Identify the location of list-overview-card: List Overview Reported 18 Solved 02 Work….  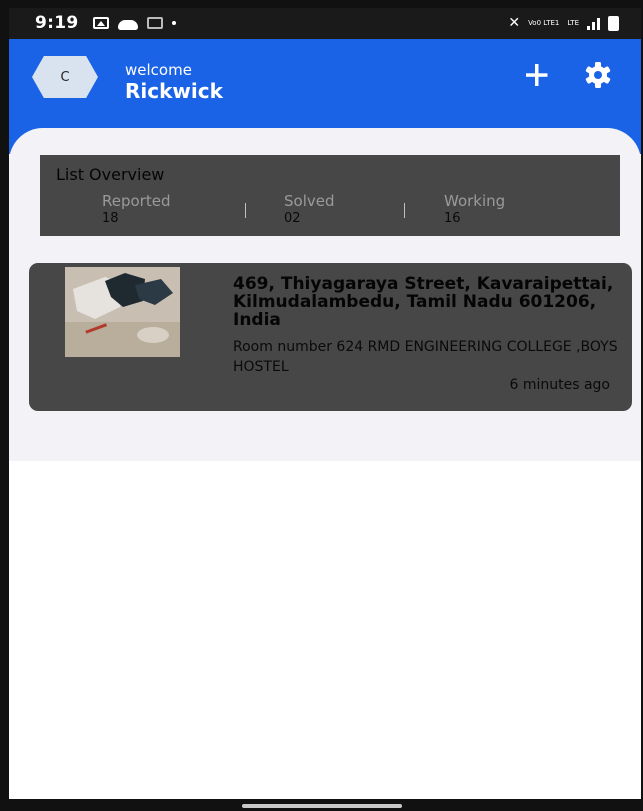
(330, 195).